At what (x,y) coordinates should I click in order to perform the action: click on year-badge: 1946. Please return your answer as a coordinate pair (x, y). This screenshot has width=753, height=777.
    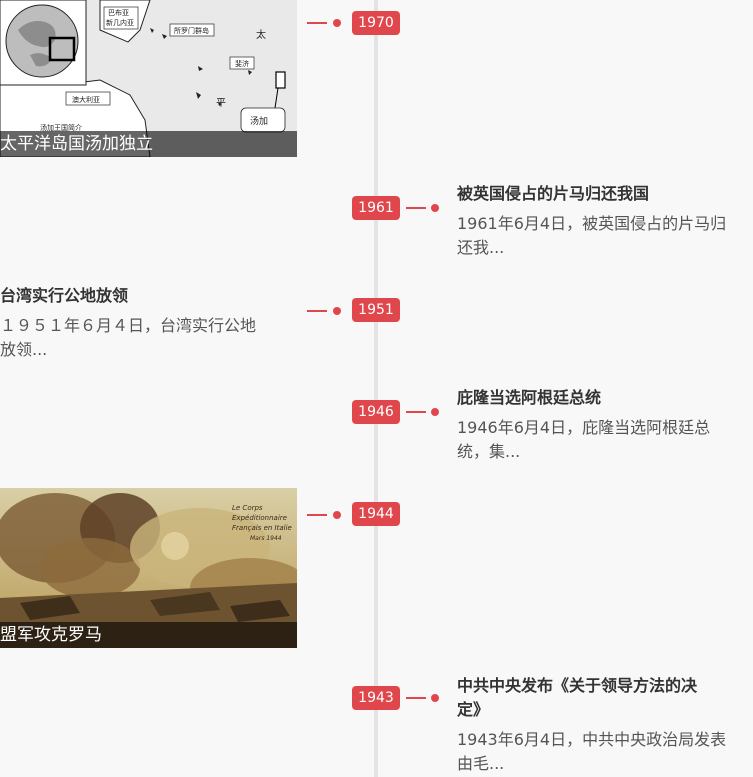
    Looking at the image, I should click on (376, 412).